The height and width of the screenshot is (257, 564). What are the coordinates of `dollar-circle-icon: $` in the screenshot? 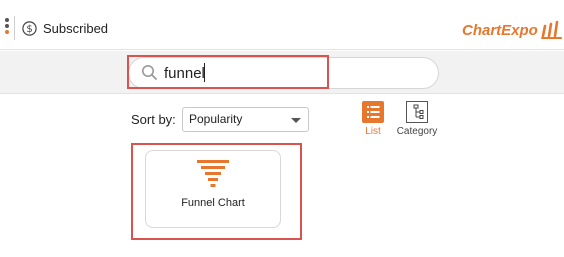 It's located at (29, 28).